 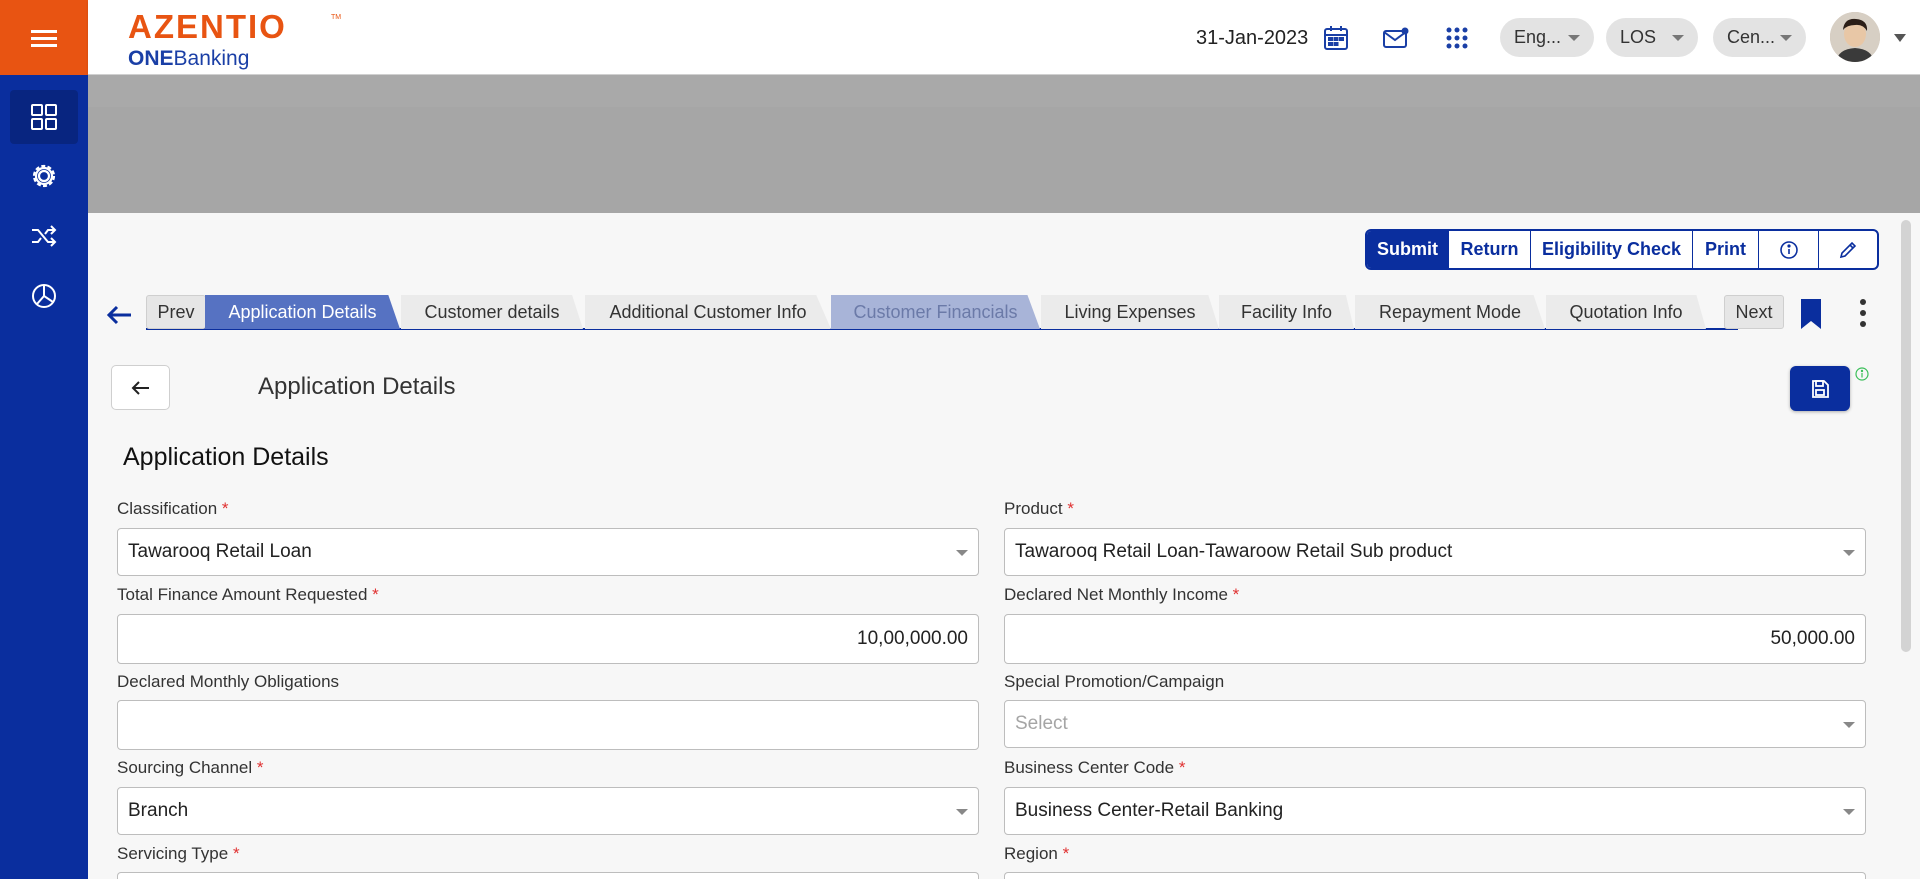 I want to click on sourcing-channel-label: Sourcing Channel *, so click(x=190, y=768).